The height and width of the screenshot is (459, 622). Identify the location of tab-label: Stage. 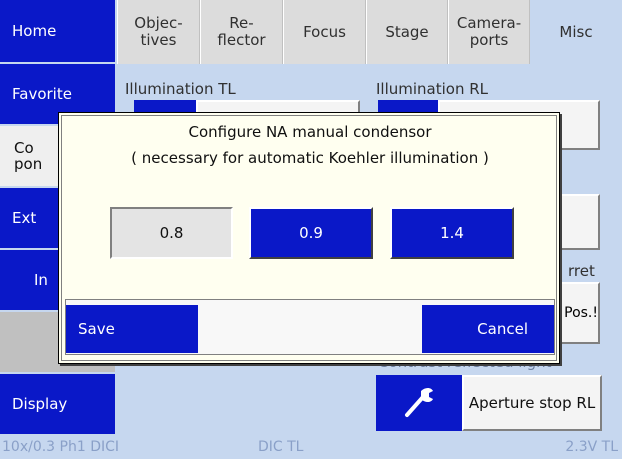
(407, 31).